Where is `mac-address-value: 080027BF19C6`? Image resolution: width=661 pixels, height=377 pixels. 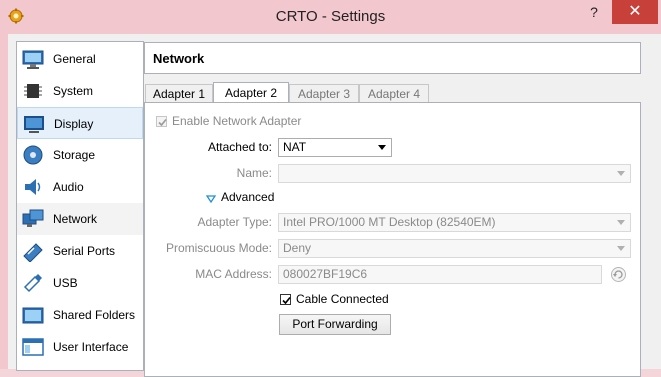 mac-address-value: 080027BF19C6 is located at coordinates (325, 274).